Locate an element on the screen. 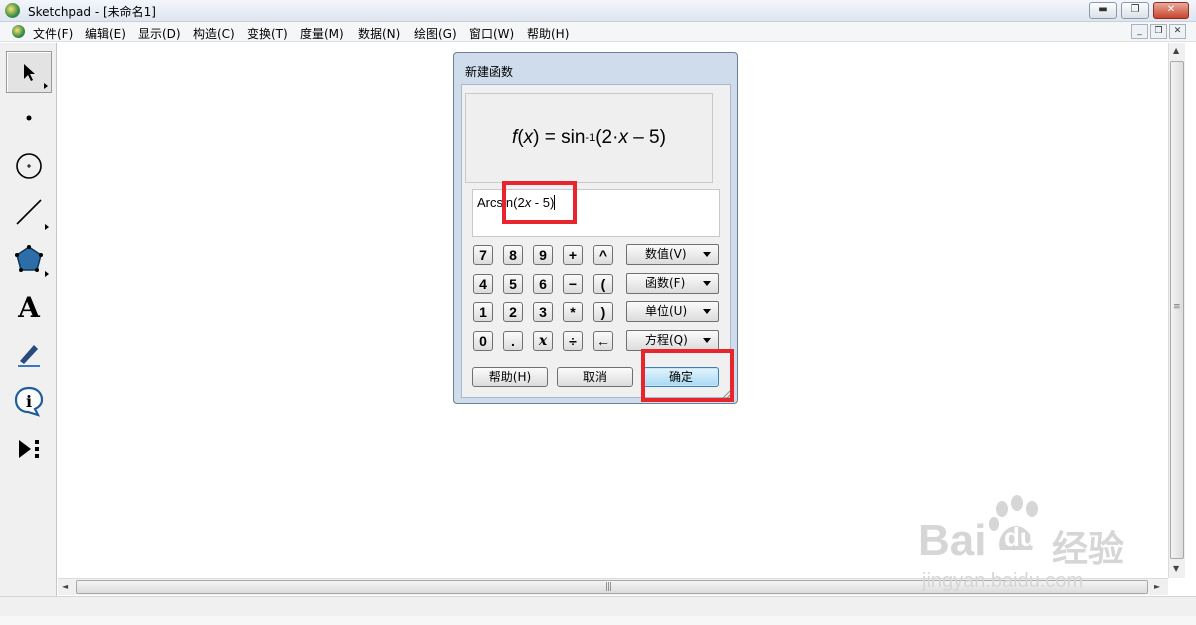 The height and width of the screenshot is (625, 1196). baidu-jingyan-watermark: Bai du 经验 jingyan.baidu.com is located at coordinates (1025, 542).